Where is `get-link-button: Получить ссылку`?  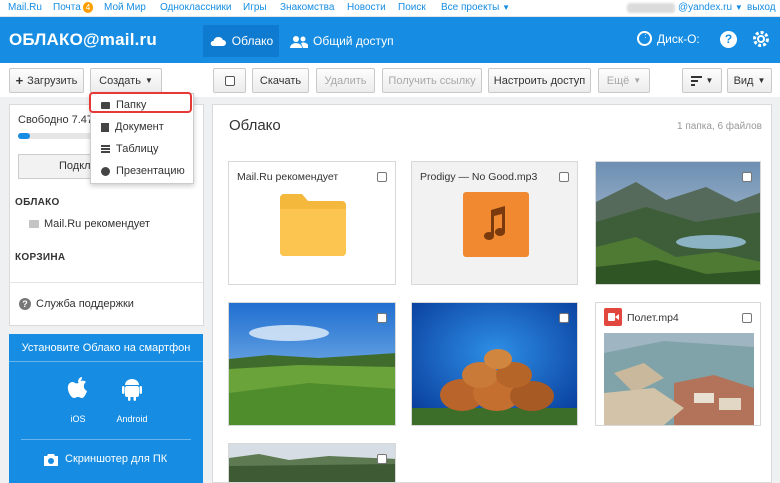 get-link-button: Получить ссылку is located at coordinates (432, 80).